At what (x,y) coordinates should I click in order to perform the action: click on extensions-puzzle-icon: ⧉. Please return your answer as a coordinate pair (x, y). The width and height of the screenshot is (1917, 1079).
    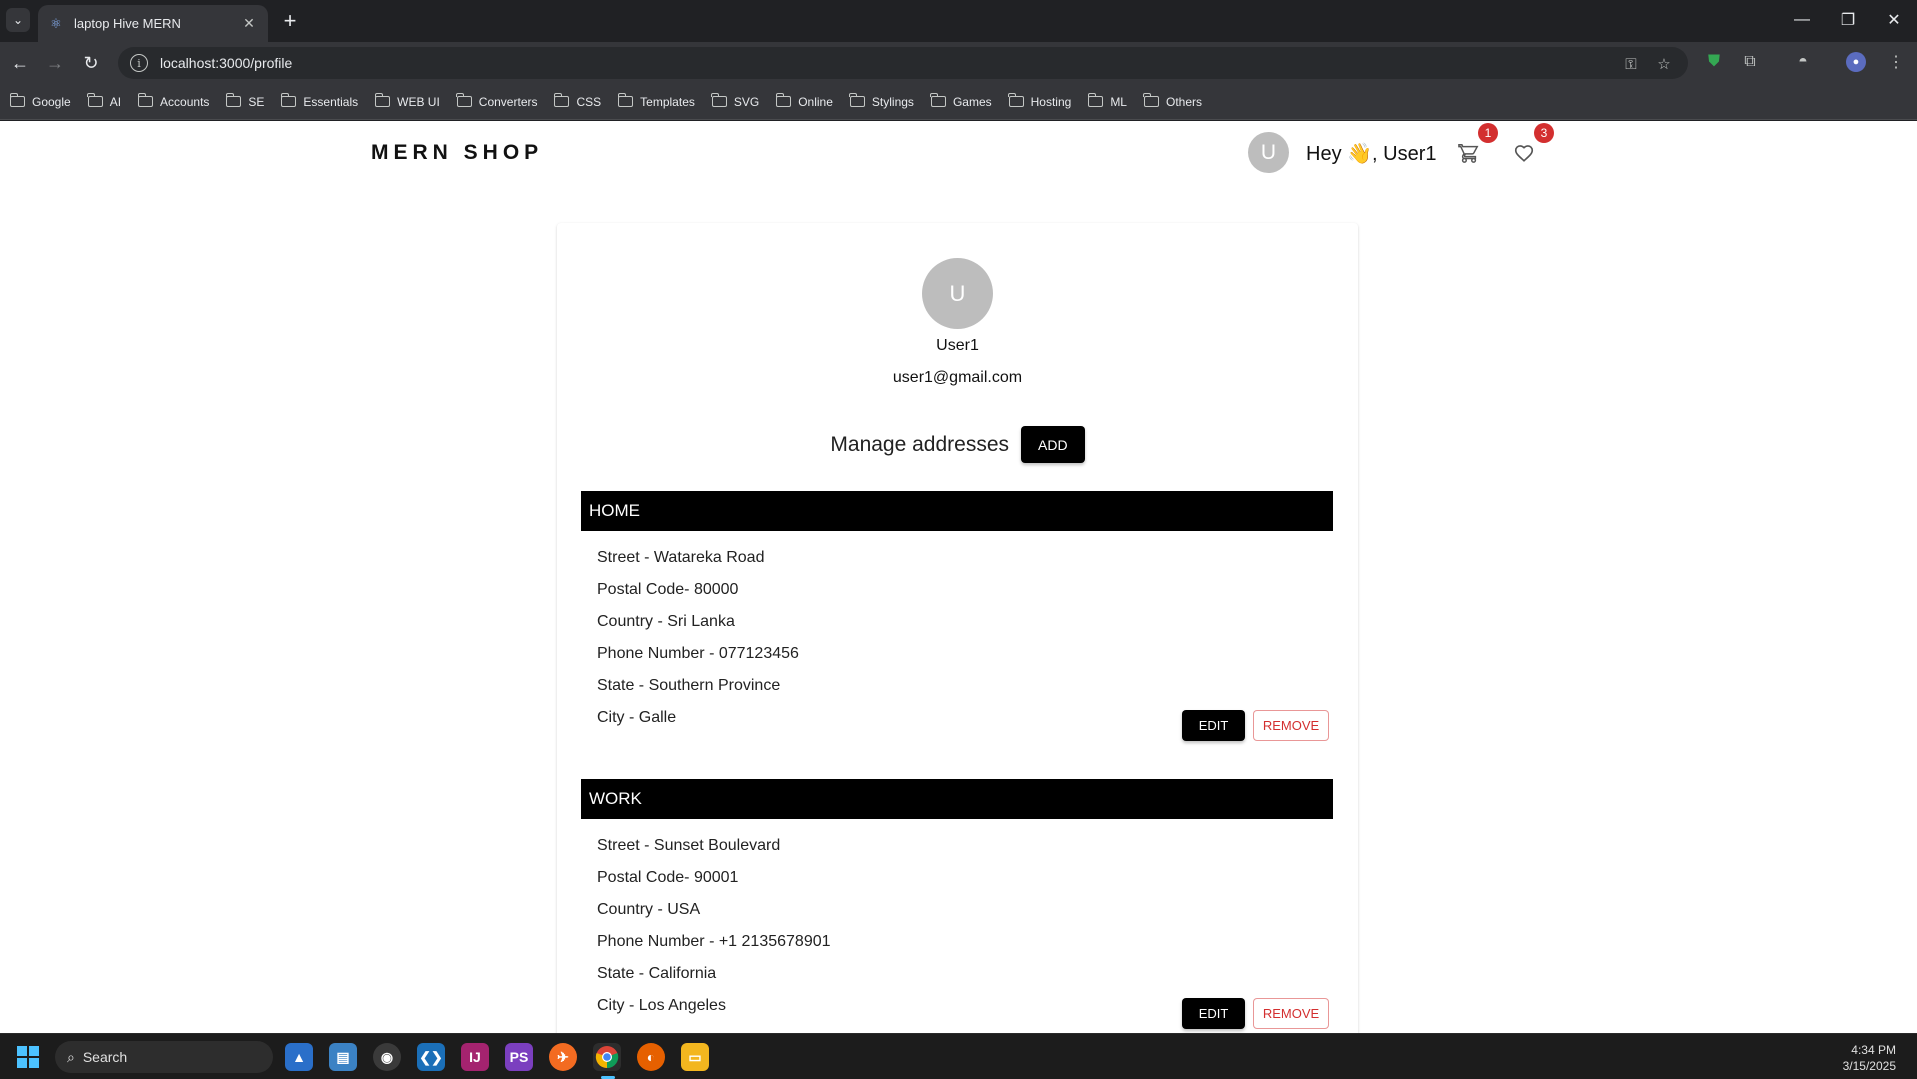
    Looking at the image, I should click on (1750, 62).